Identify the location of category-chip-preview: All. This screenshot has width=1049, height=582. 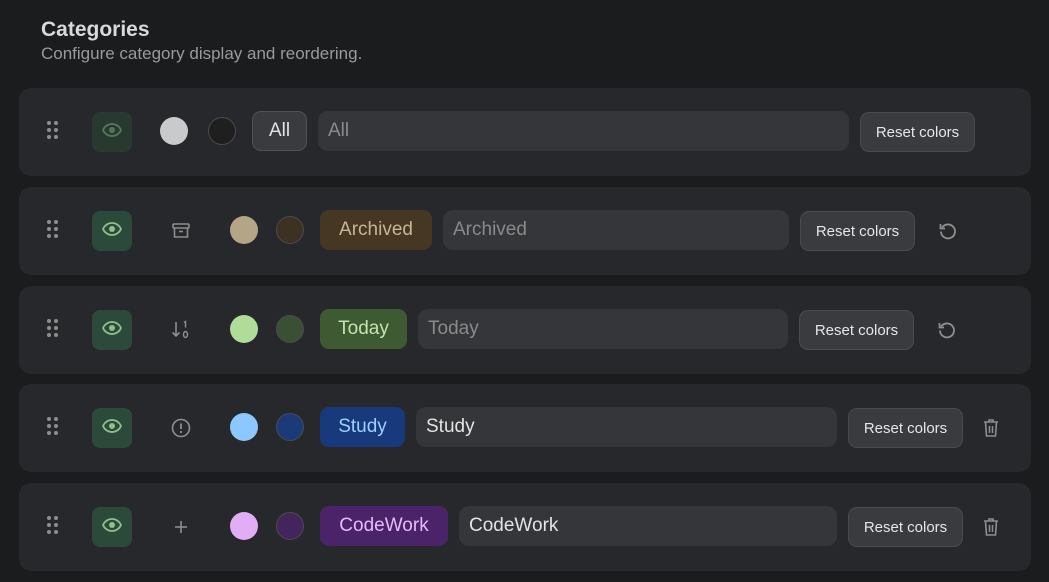
(279, 131).